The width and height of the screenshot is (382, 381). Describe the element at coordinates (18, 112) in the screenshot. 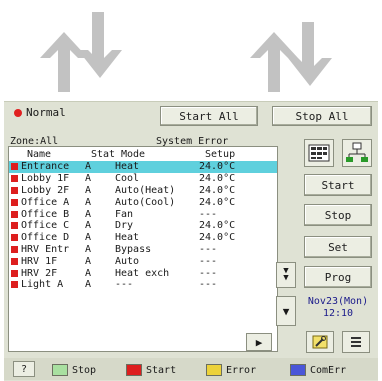

I see `status-dot-icon` at that location.